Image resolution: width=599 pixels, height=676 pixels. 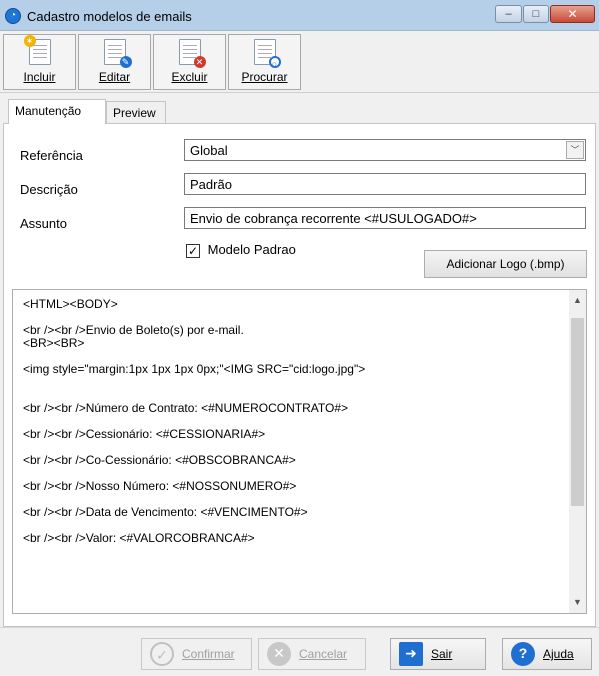 I want to click on search-document-icon: ○, so click(x=267, y=54).